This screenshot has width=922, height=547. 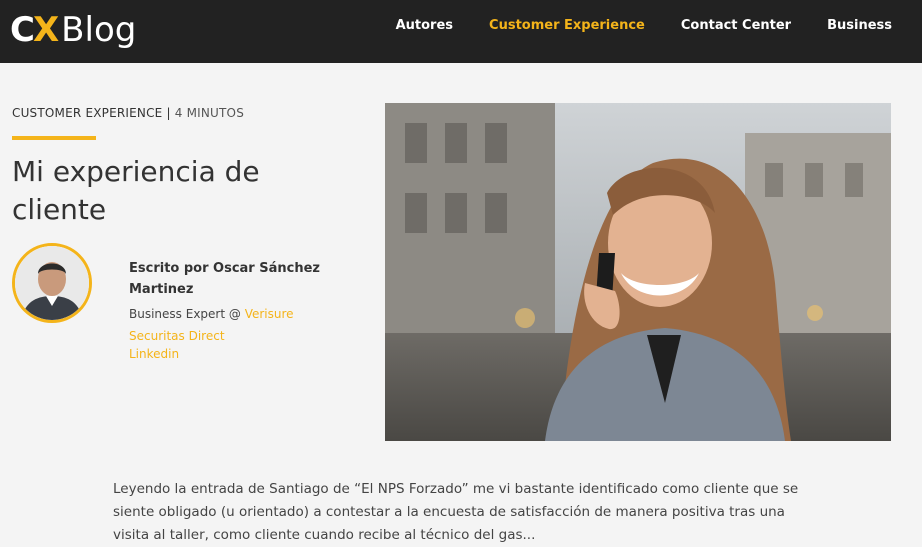 I want to click on logo-x: X, so click(x=45, y=30).